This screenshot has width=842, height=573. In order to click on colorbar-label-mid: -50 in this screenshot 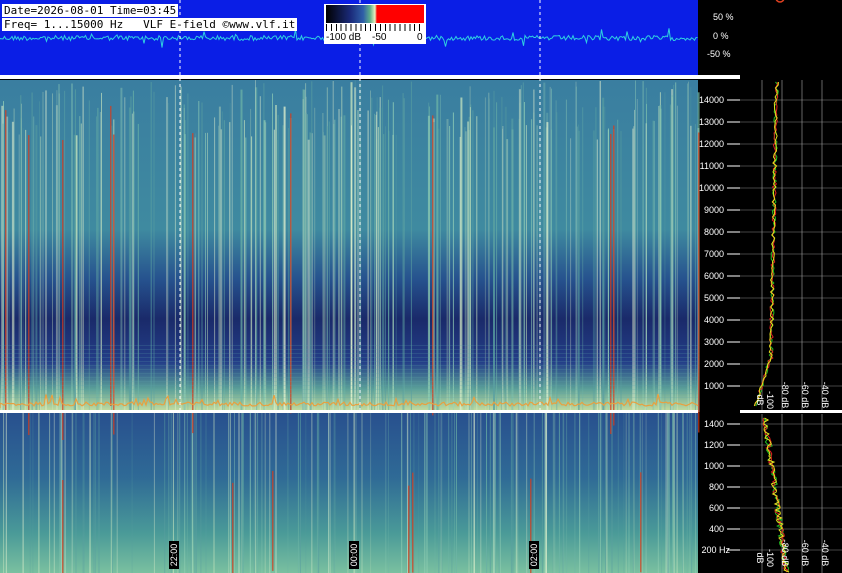, I will do `click(379, 37)`.